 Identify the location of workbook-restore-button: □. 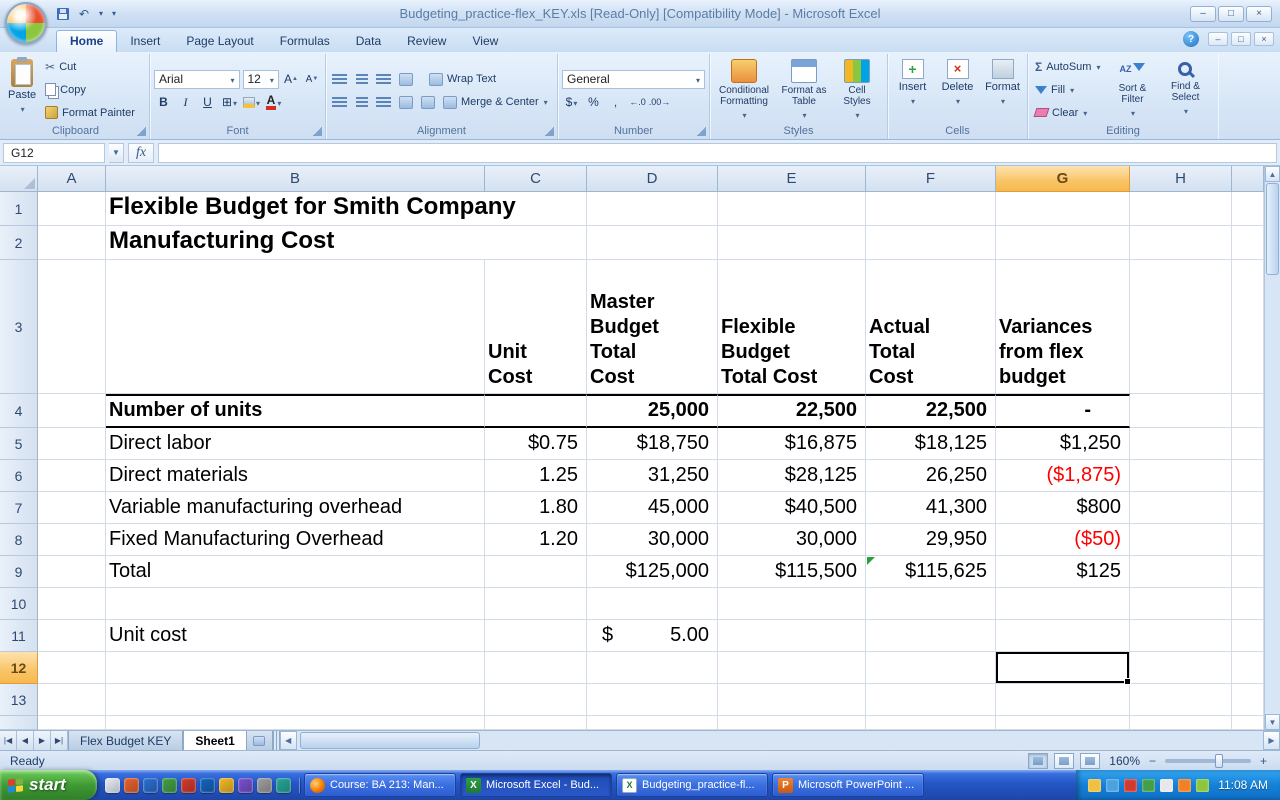
(1241, 39).